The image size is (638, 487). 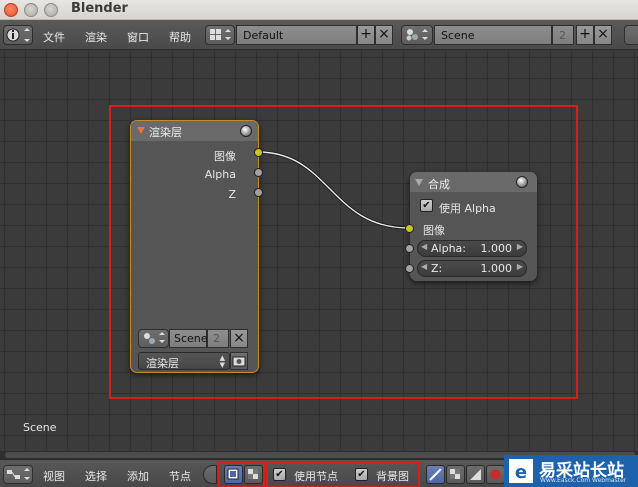 I want to click on record-button, so click(x=495, y=474).